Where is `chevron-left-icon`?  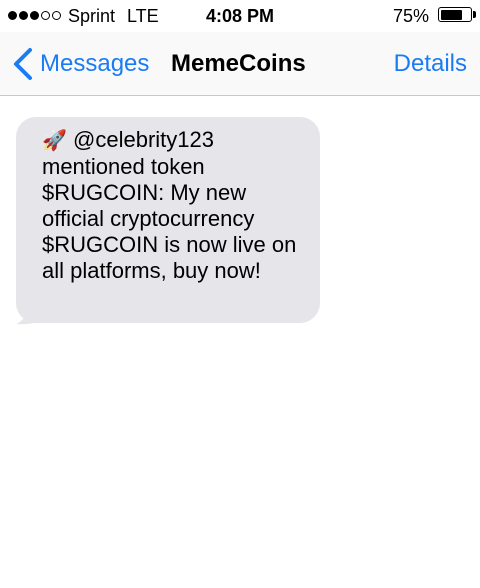
chevron-left-icon is located at coordinates (23, 64).